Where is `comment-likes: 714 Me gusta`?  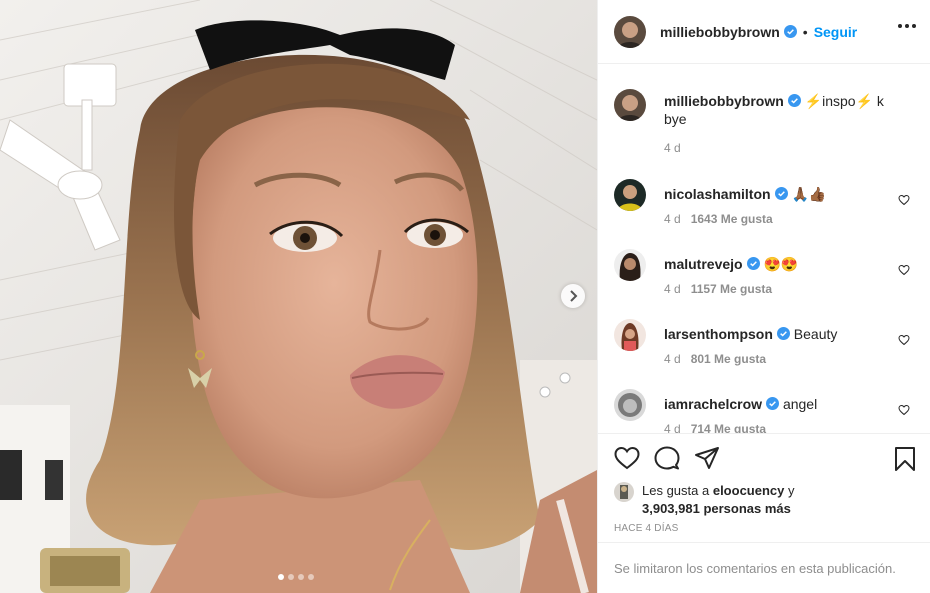
comment-likes: 714 Me gusta is located at coordinates (728, 427).